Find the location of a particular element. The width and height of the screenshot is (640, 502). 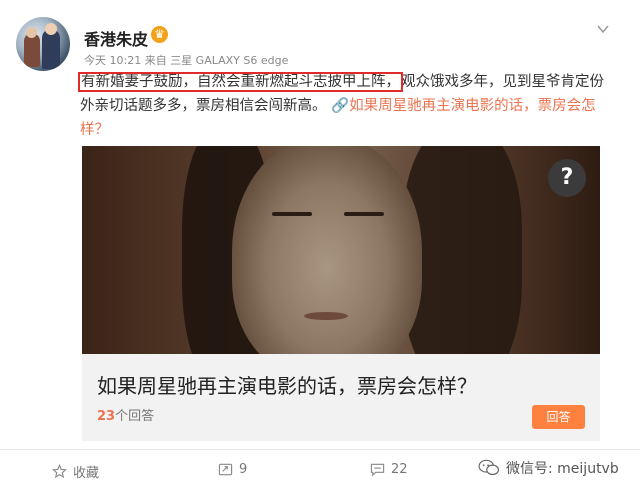

favorite-label: 收藏 is located at coordinates (86, 473).